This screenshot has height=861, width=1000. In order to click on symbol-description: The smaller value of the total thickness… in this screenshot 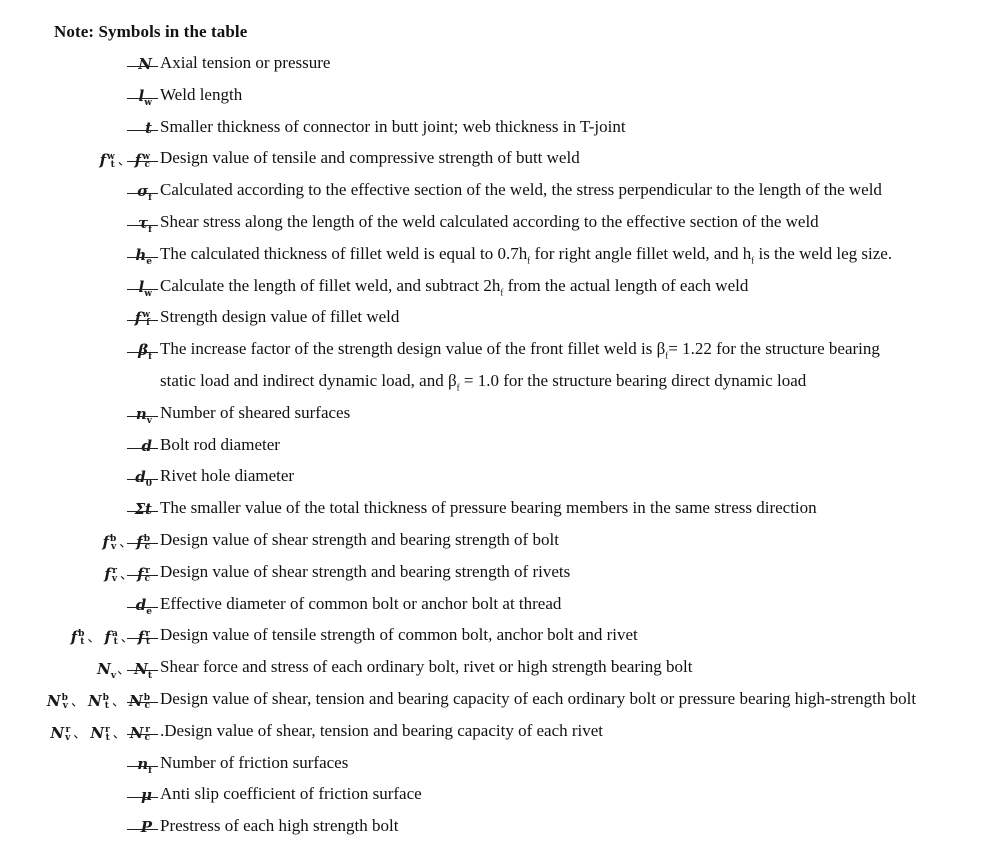, I will do `click(488, 508)`.